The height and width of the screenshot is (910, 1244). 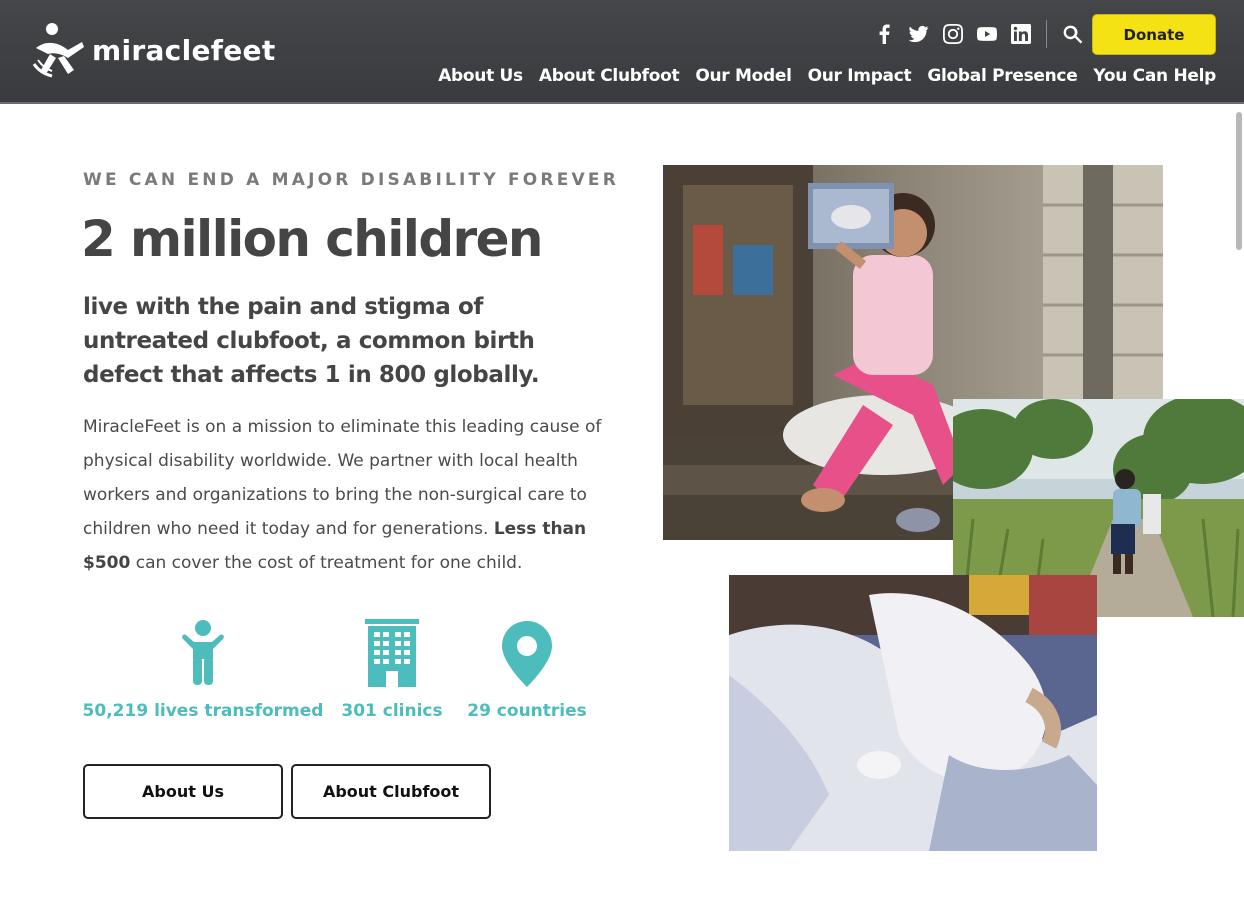 I want to click on nav-our-impact: Our Impact, so click(x=860, y=76).